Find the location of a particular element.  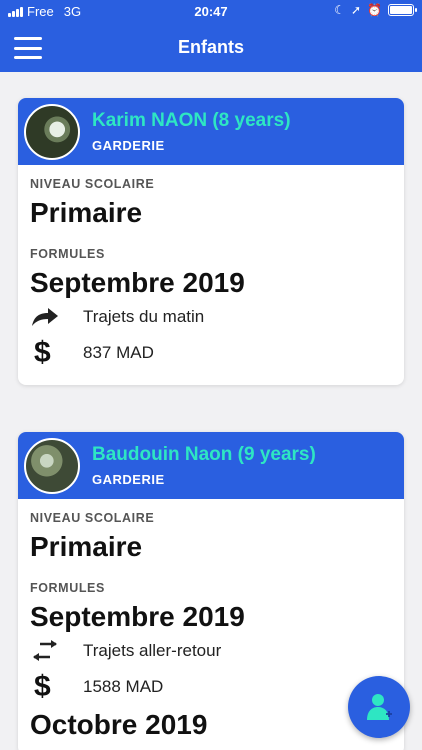

price-row: $ 1588 MAD is located at coordinates (211, 687).